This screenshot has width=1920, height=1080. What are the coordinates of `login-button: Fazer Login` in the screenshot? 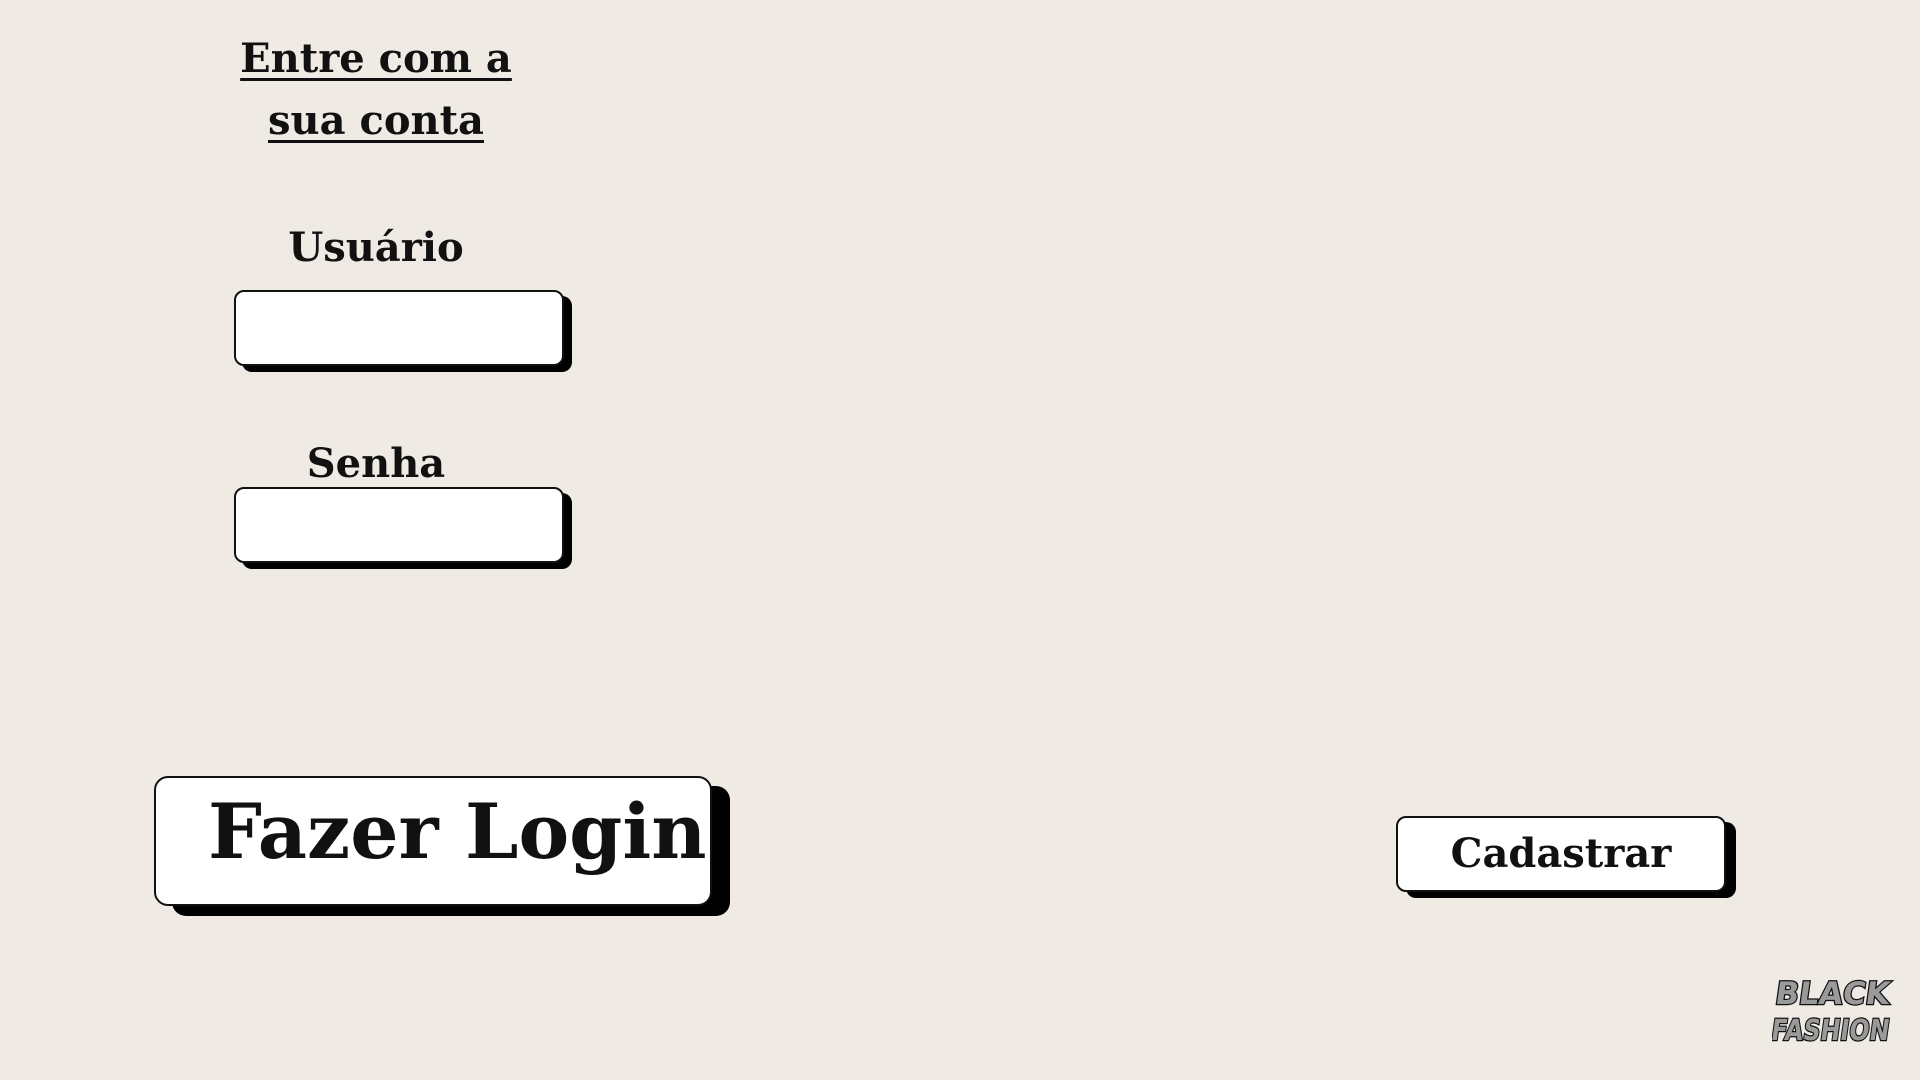 It's located at (433, 841).